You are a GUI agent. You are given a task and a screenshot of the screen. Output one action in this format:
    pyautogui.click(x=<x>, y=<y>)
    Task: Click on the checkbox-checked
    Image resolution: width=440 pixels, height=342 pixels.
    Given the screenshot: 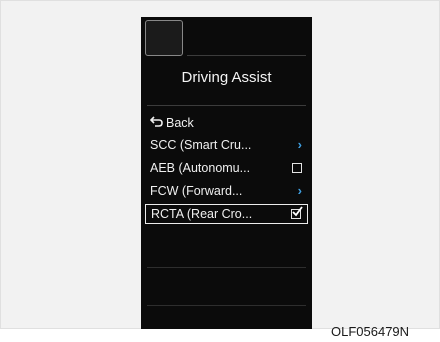 What is the action you would take?
    pyautogui.click(x=297, y=212)
    